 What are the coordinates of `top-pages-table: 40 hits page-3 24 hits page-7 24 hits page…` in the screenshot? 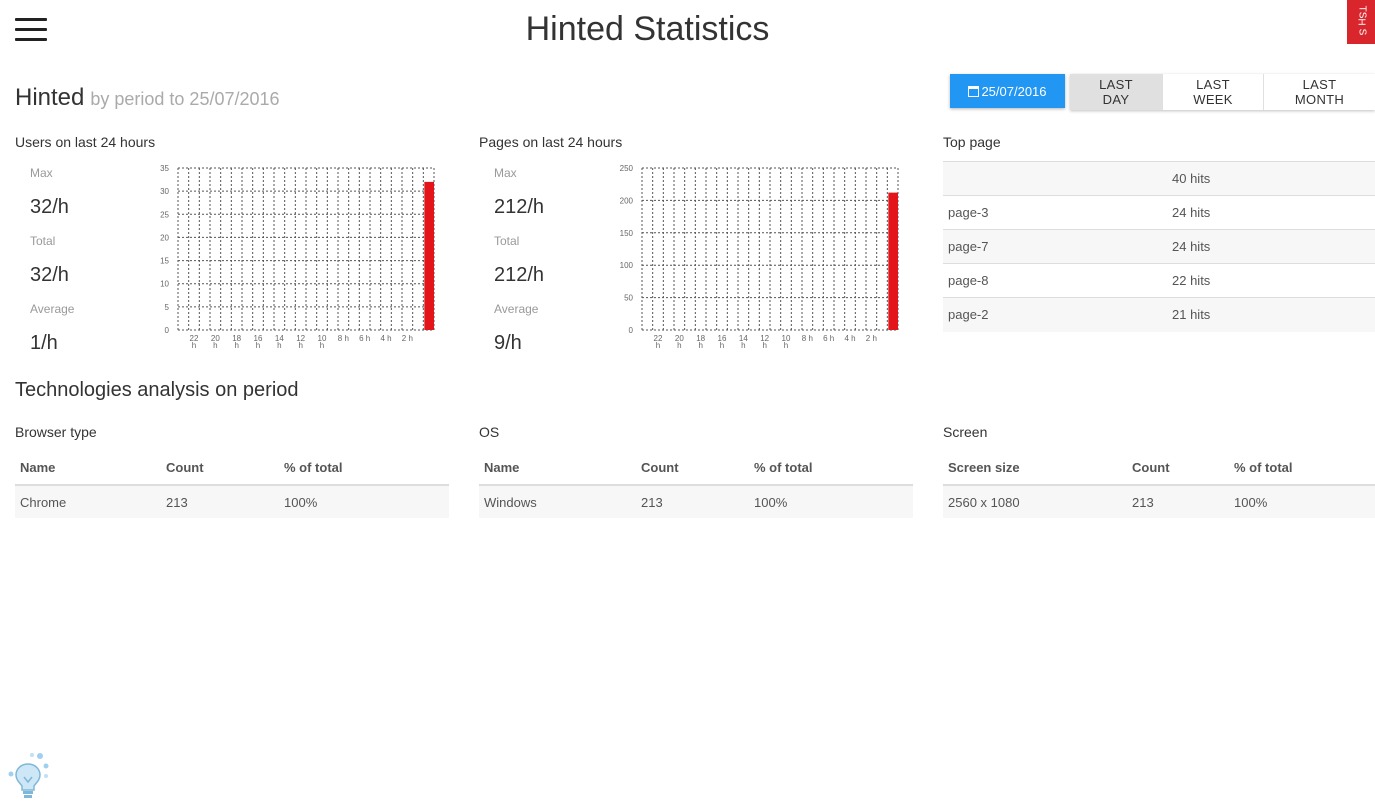 It's located at (1159, 246).